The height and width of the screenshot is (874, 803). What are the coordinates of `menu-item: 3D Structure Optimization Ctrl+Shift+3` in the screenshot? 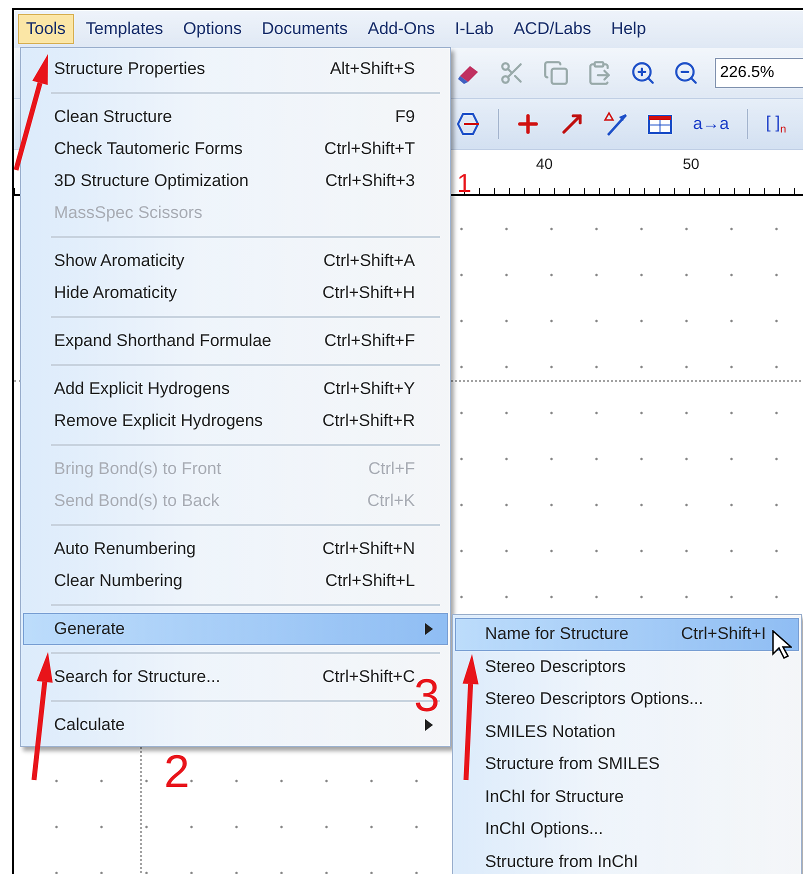 It's located at (235, 181).